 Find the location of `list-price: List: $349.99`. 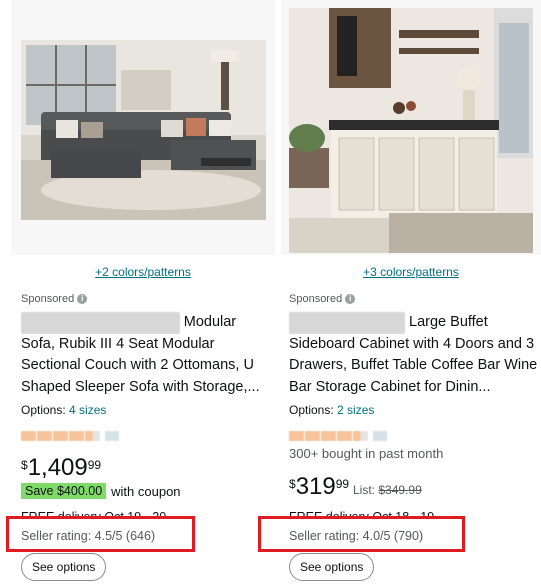

list-price: List: $349.99 is located at coordinates (387, 490).